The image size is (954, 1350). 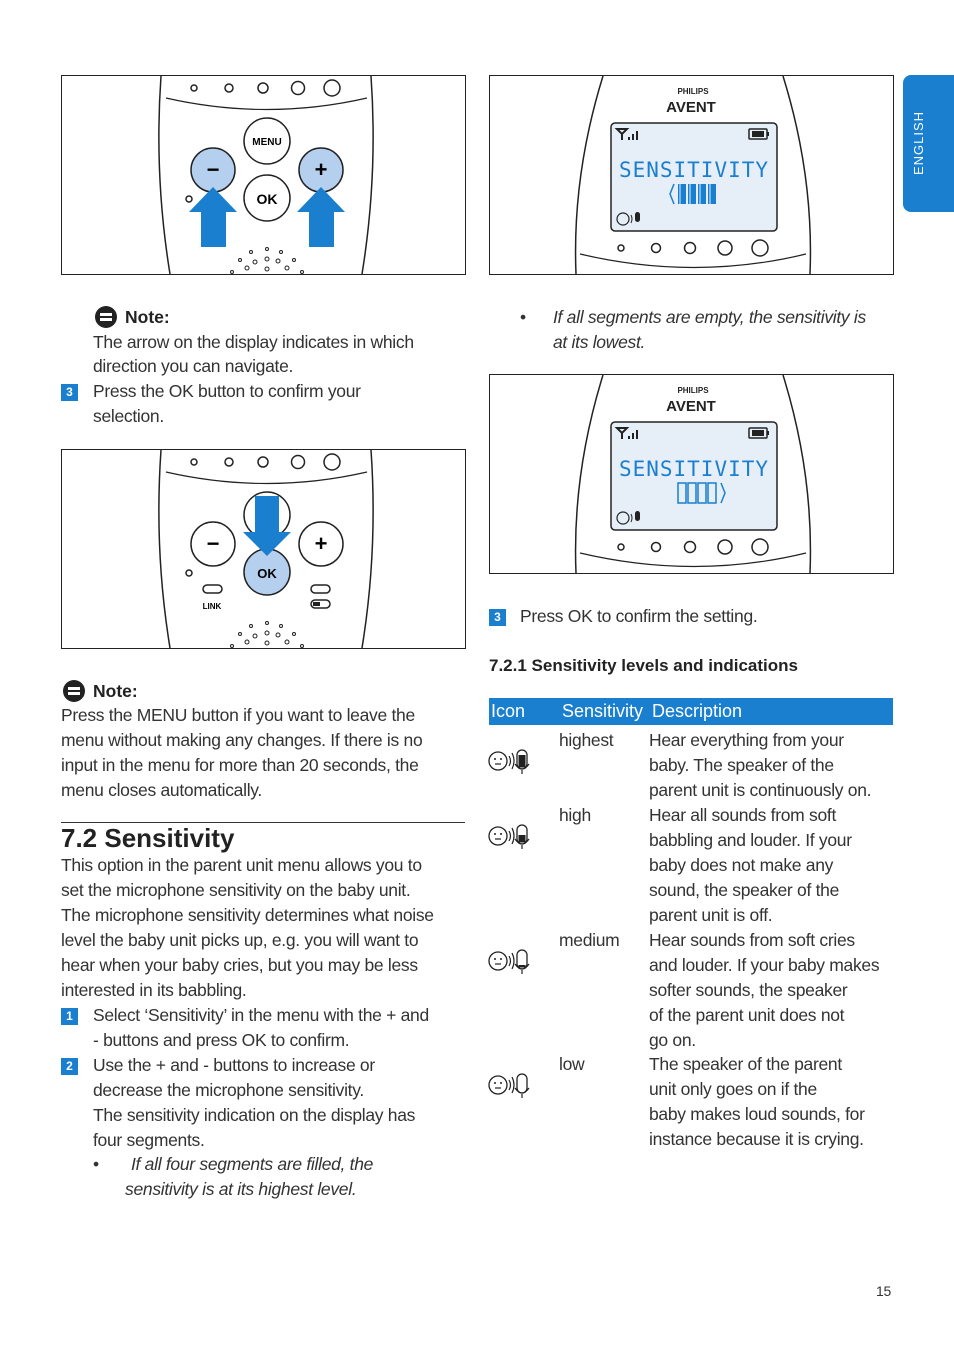 I want to click on figure-display-highest: PHILIPS AVENT SENSITIVITY, so click(x=691, y=175).